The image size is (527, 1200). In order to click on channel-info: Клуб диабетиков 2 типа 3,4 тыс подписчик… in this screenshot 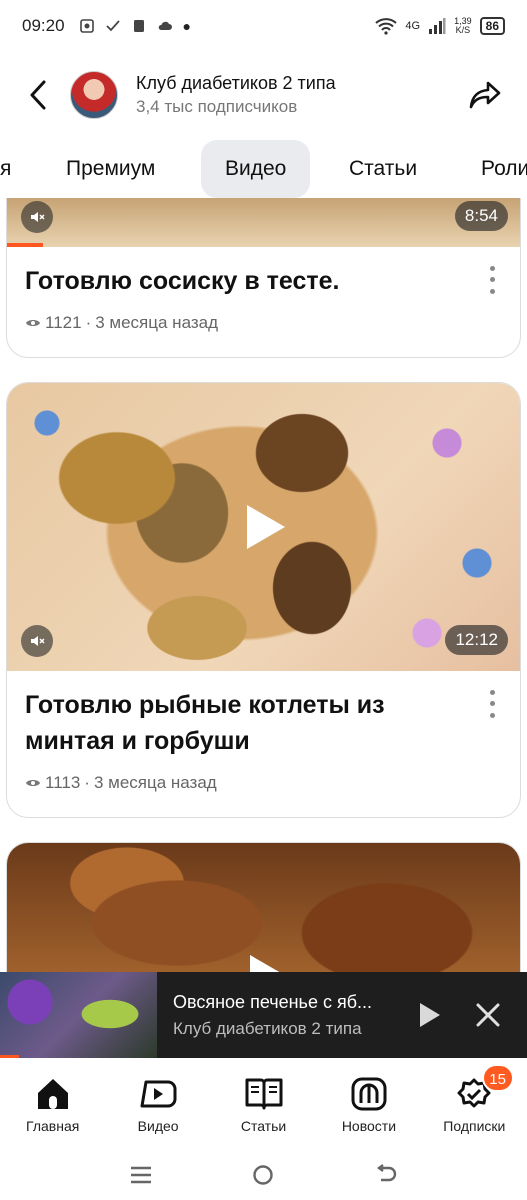, I will do `click(236, 95)`.